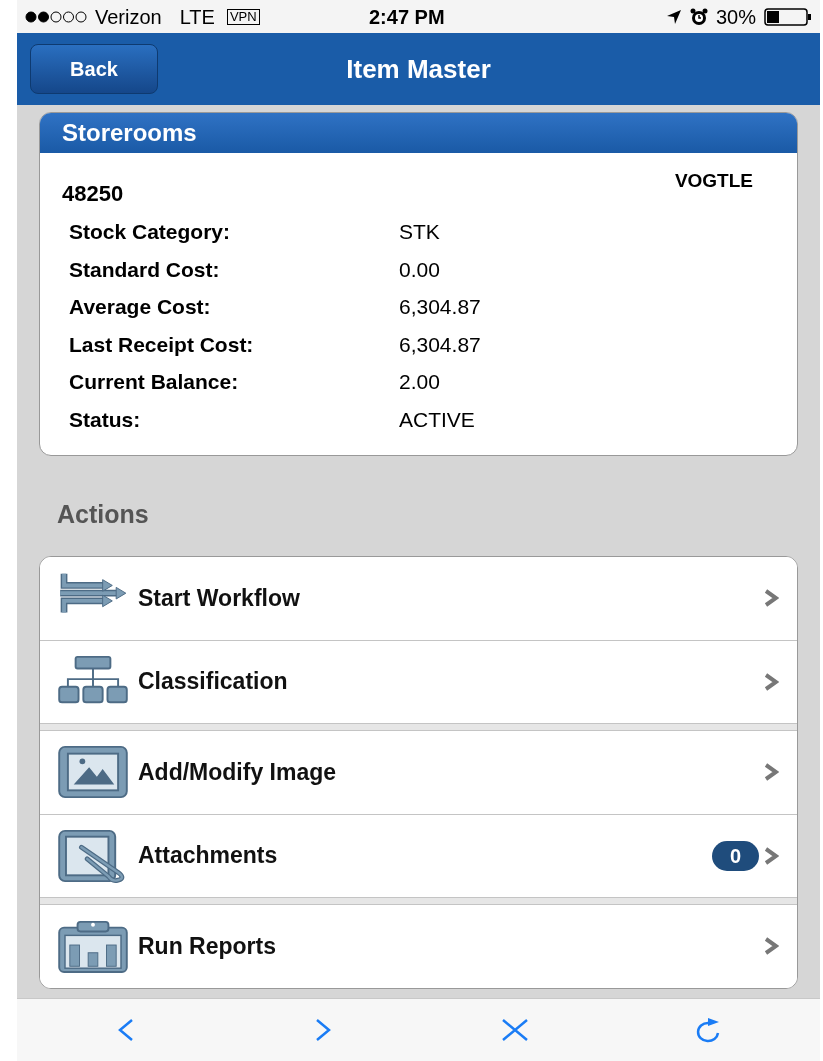 This screenshot has width=823, height=1061. I want to click on count-badge: 0, so click(735, 855).